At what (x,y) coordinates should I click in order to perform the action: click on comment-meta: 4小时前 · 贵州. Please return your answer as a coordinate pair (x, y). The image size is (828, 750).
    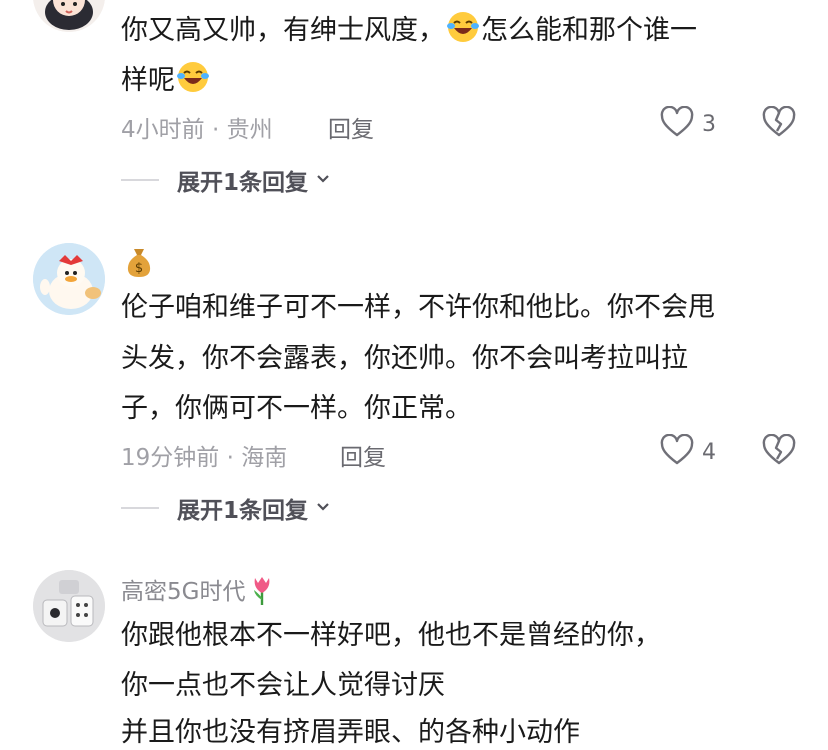
    Looking at the image, I should click on (197, 130).